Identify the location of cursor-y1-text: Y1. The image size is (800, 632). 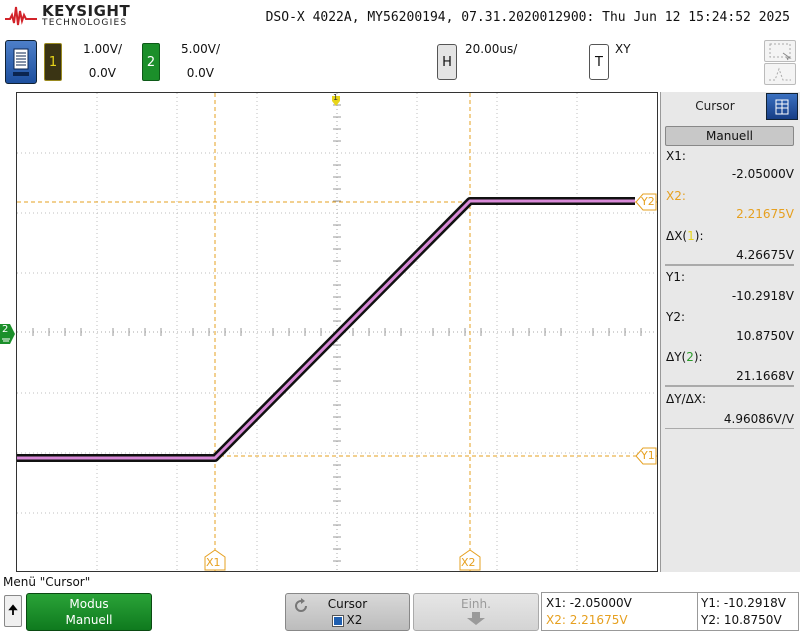
(648, 455).